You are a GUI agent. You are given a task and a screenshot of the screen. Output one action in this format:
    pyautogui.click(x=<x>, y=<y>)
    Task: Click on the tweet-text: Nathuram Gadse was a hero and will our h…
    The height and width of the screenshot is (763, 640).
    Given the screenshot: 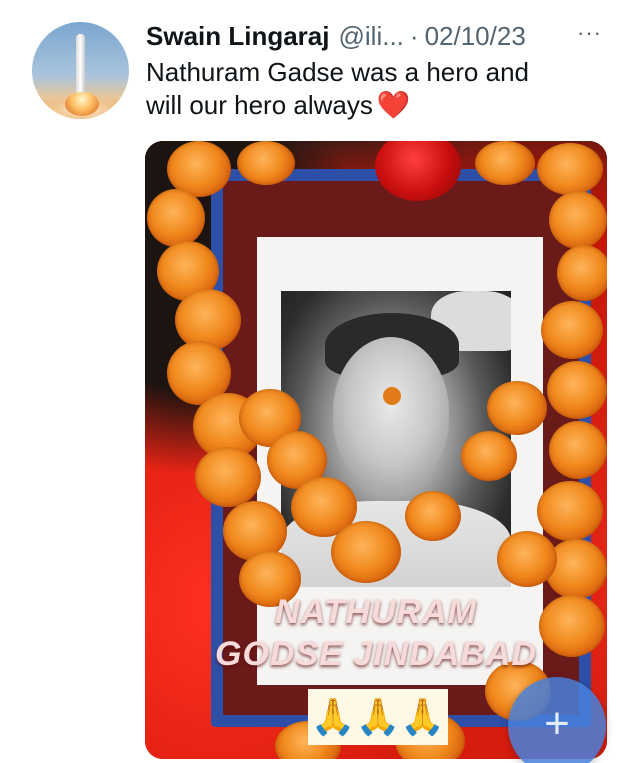 What is the action you would take?
    pyautogui.click(x=381, y=89)
    